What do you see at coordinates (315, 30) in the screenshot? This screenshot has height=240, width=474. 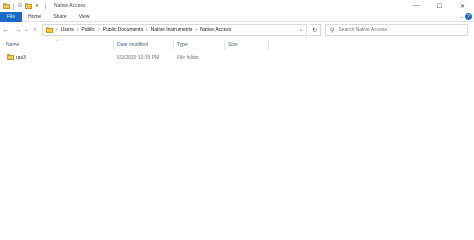 I see `refresh-button: ↻` at bounding box center [315, 30].